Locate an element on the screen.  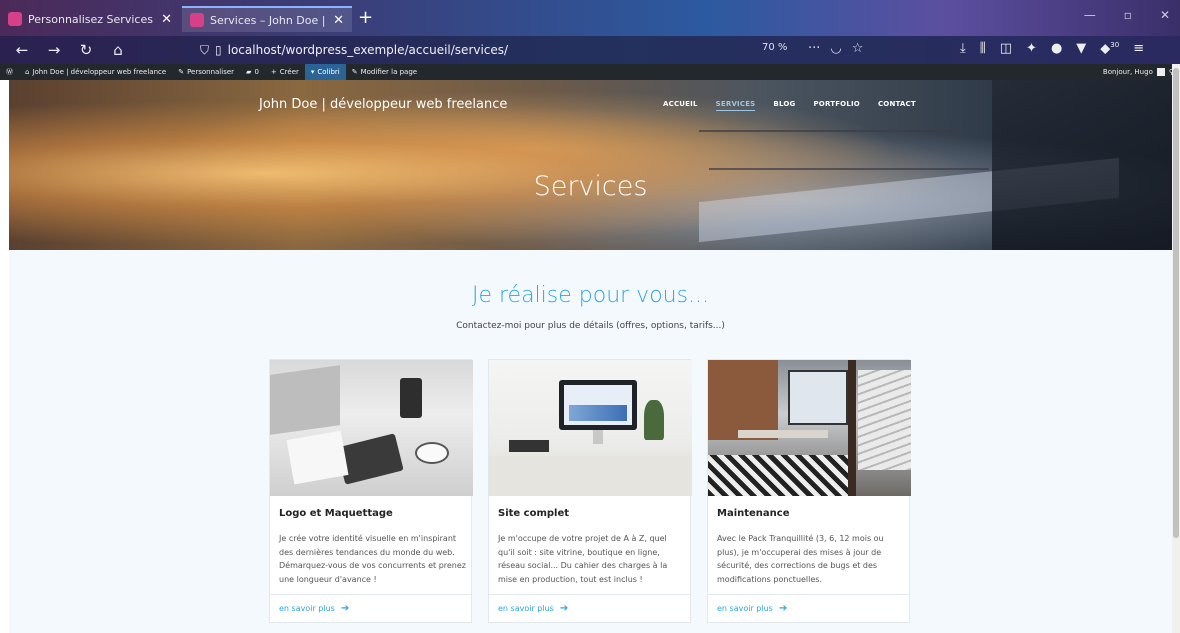
card-image-desk-sketch is located at coordinates (371, 428).